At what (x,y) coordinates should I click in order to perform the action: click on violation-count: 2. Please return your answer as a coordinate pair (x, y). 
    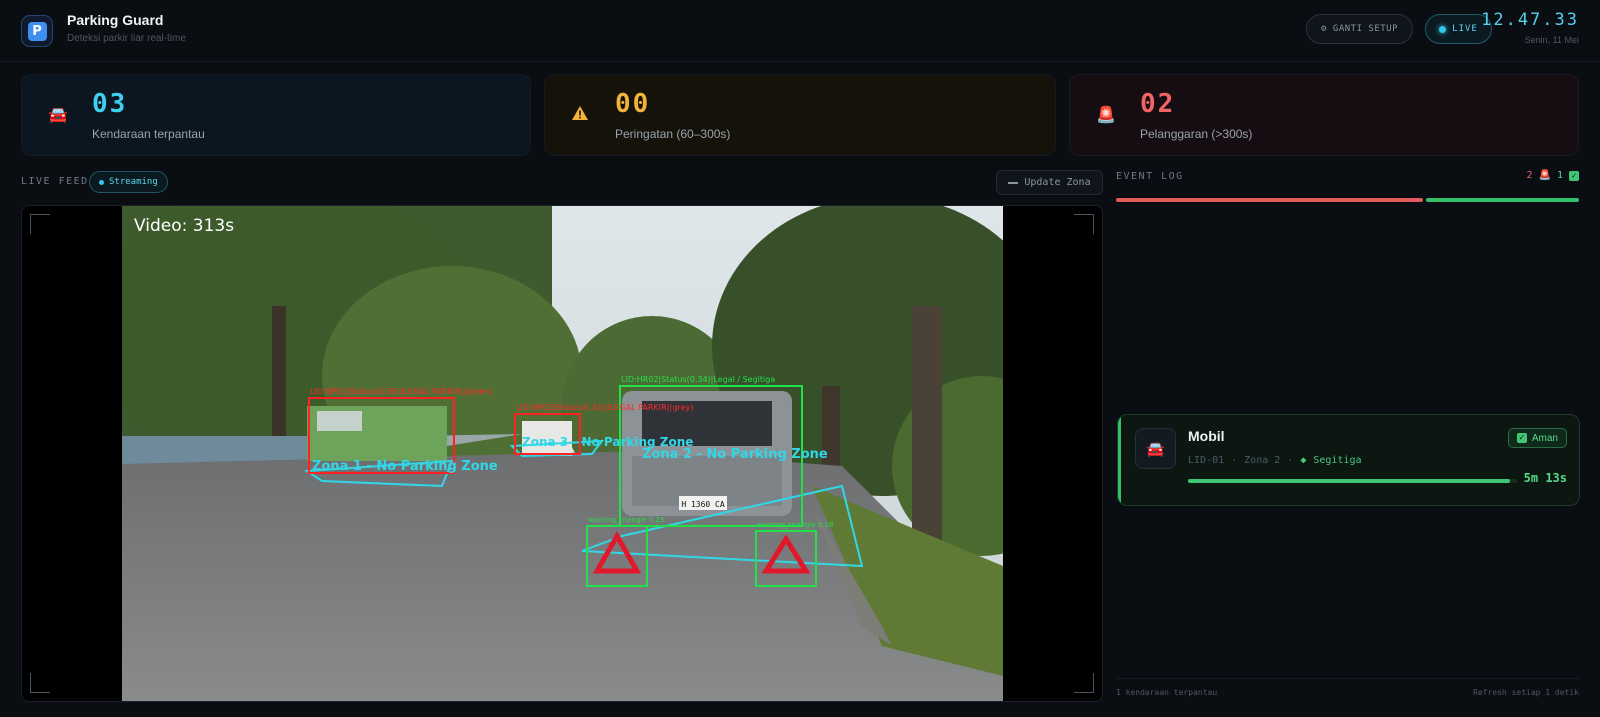
    Looking at the image, I should click on (1529, 175).